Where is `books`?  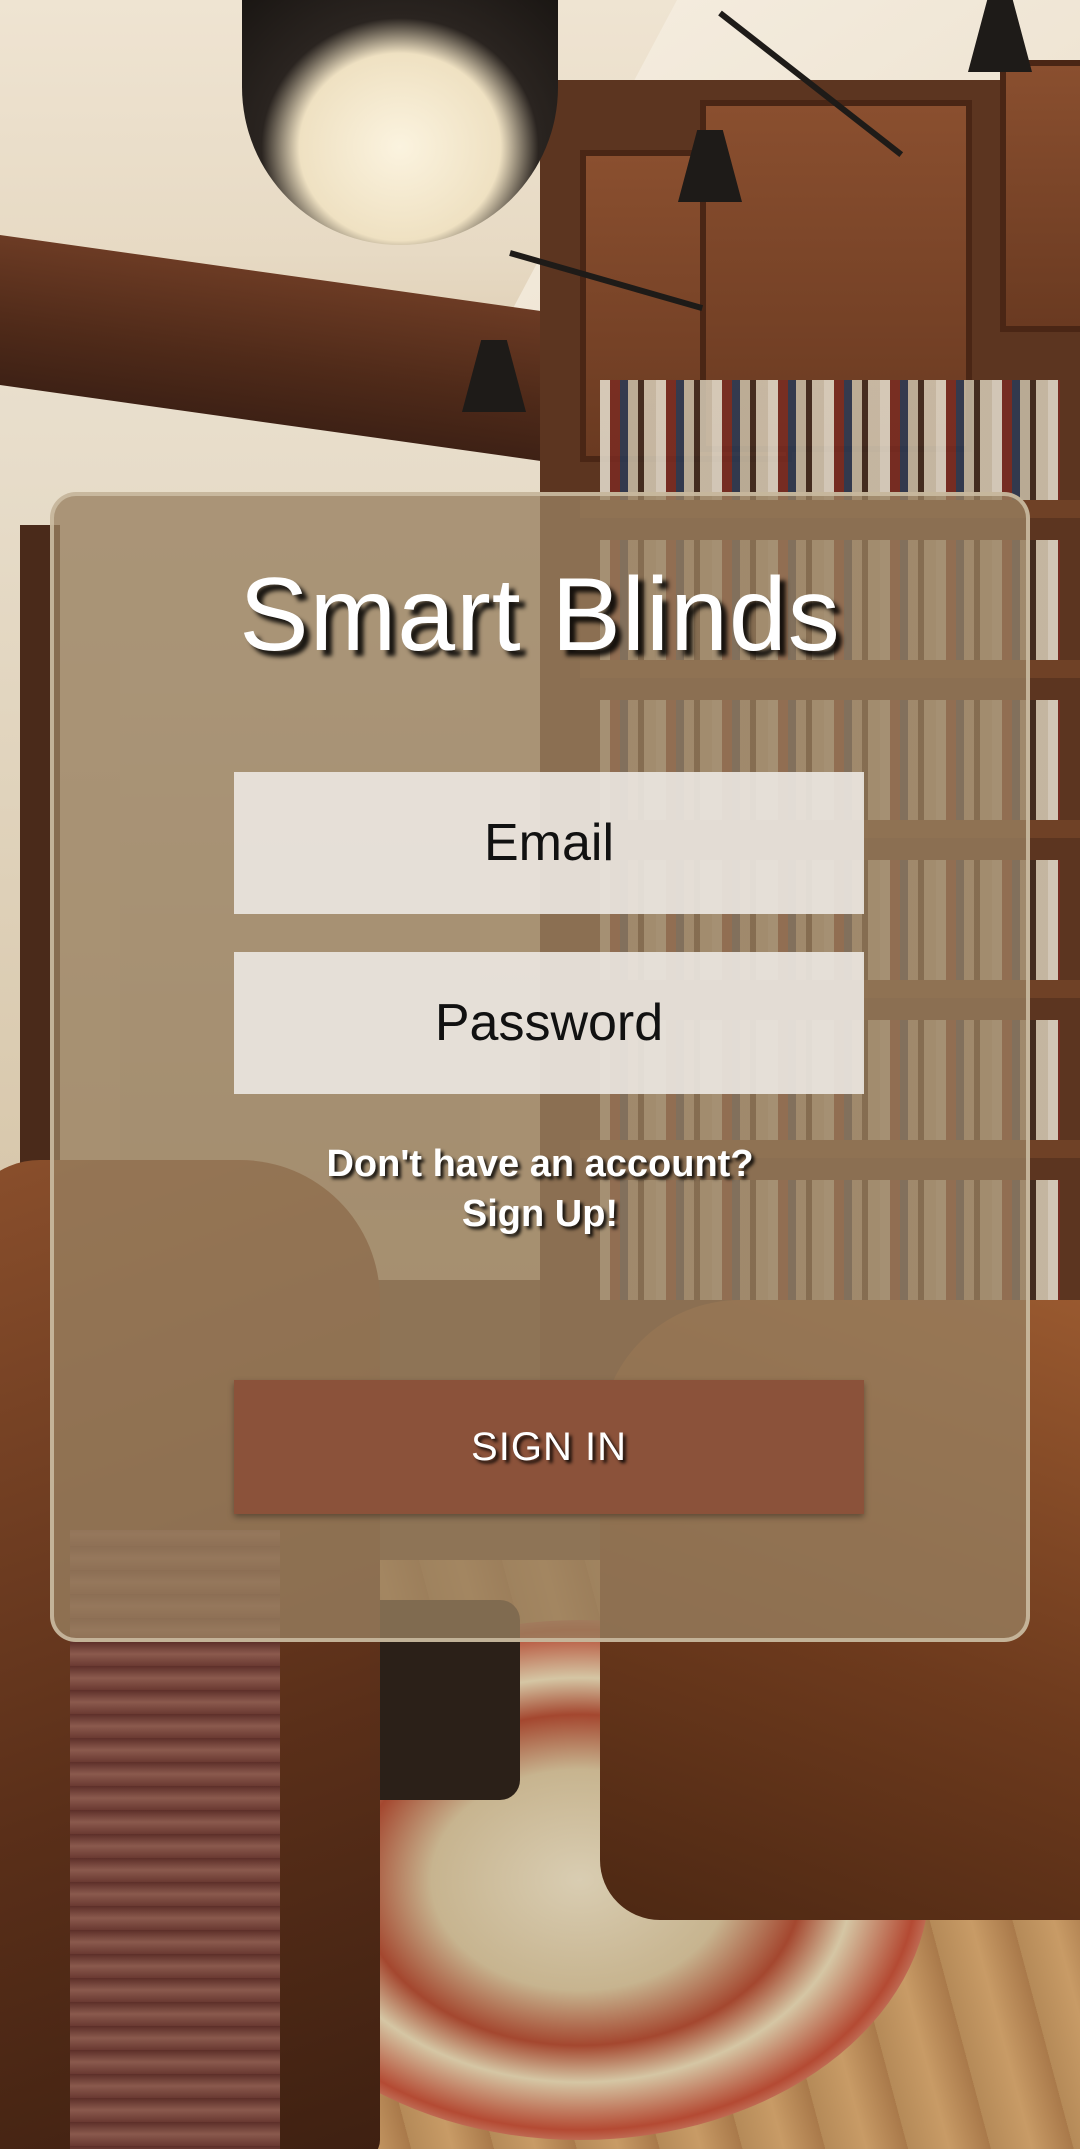 books is located at coordinates (830, 440).